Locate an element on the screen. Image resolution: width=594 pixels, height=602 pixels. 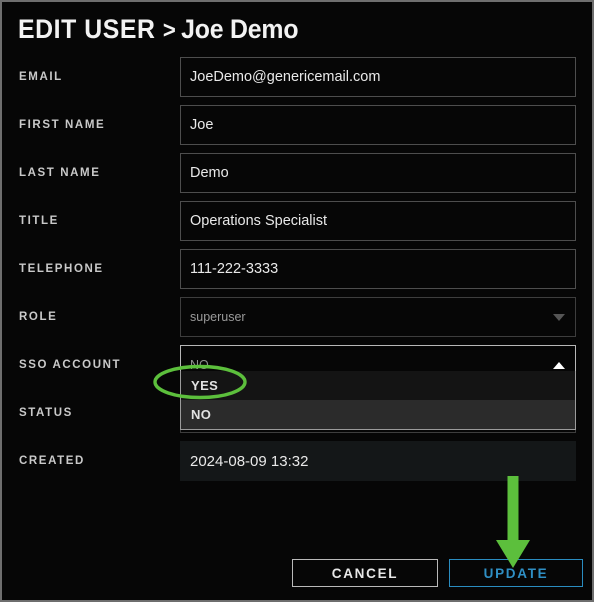
label-sso-account: SSO ACCOUNT is located at coordinates (70, 365).